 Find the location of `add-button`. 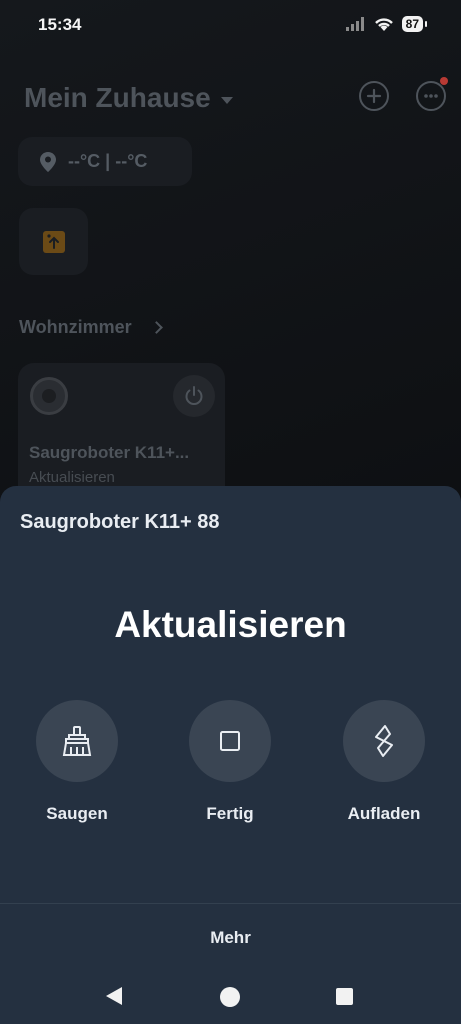

add-button is located at coordinates (374, 96).